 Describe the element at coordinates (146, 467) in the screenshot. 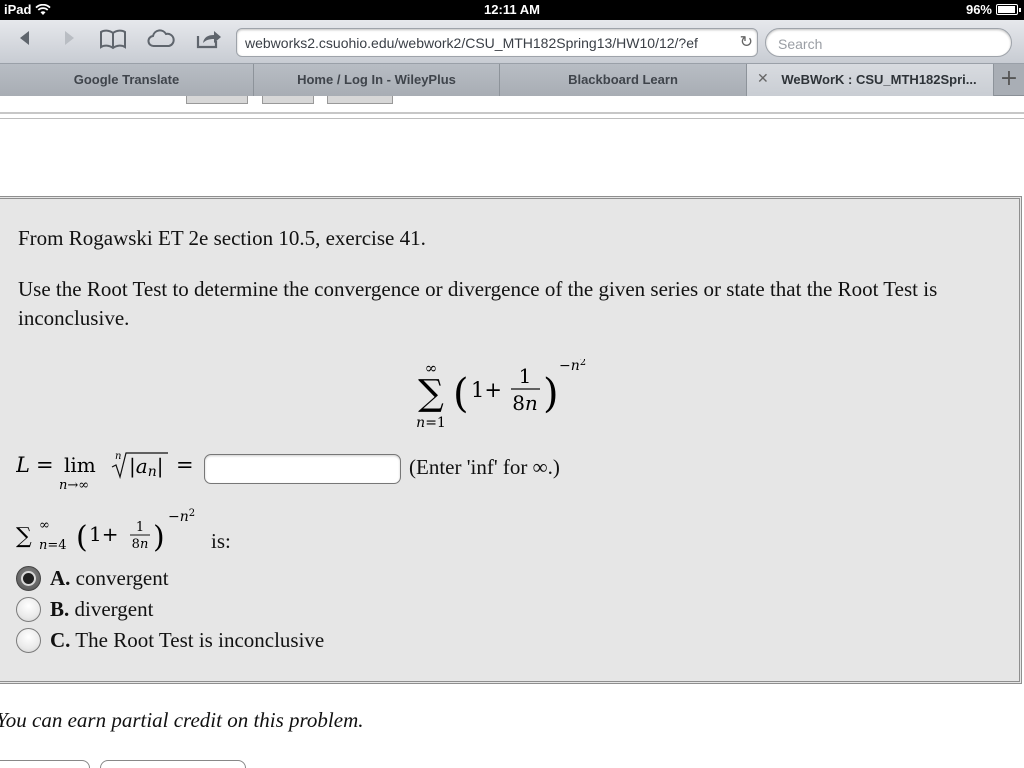

I see `abs-a-n: |an|` at that location.